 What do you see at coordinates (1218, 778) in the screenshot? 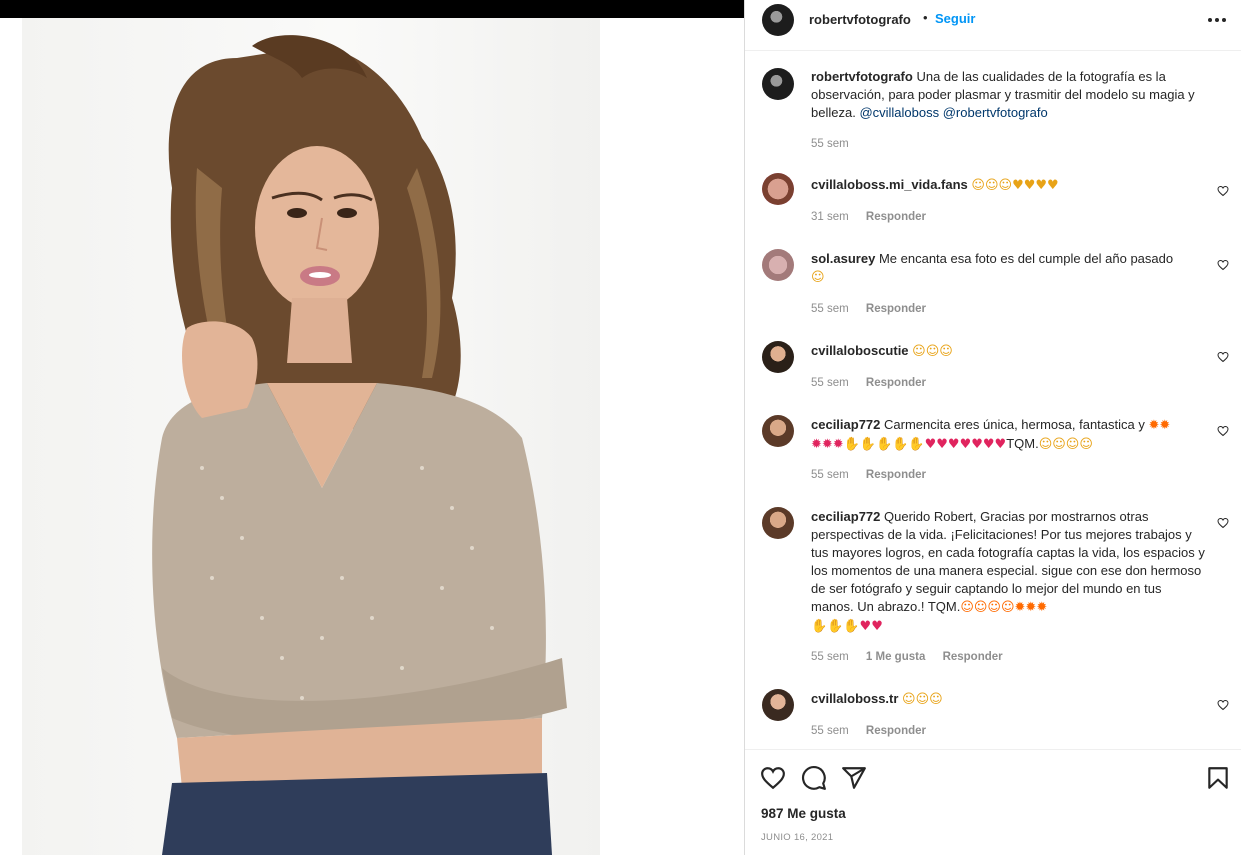
I see `bookmark-icon` at bounding box center [1218, 778].